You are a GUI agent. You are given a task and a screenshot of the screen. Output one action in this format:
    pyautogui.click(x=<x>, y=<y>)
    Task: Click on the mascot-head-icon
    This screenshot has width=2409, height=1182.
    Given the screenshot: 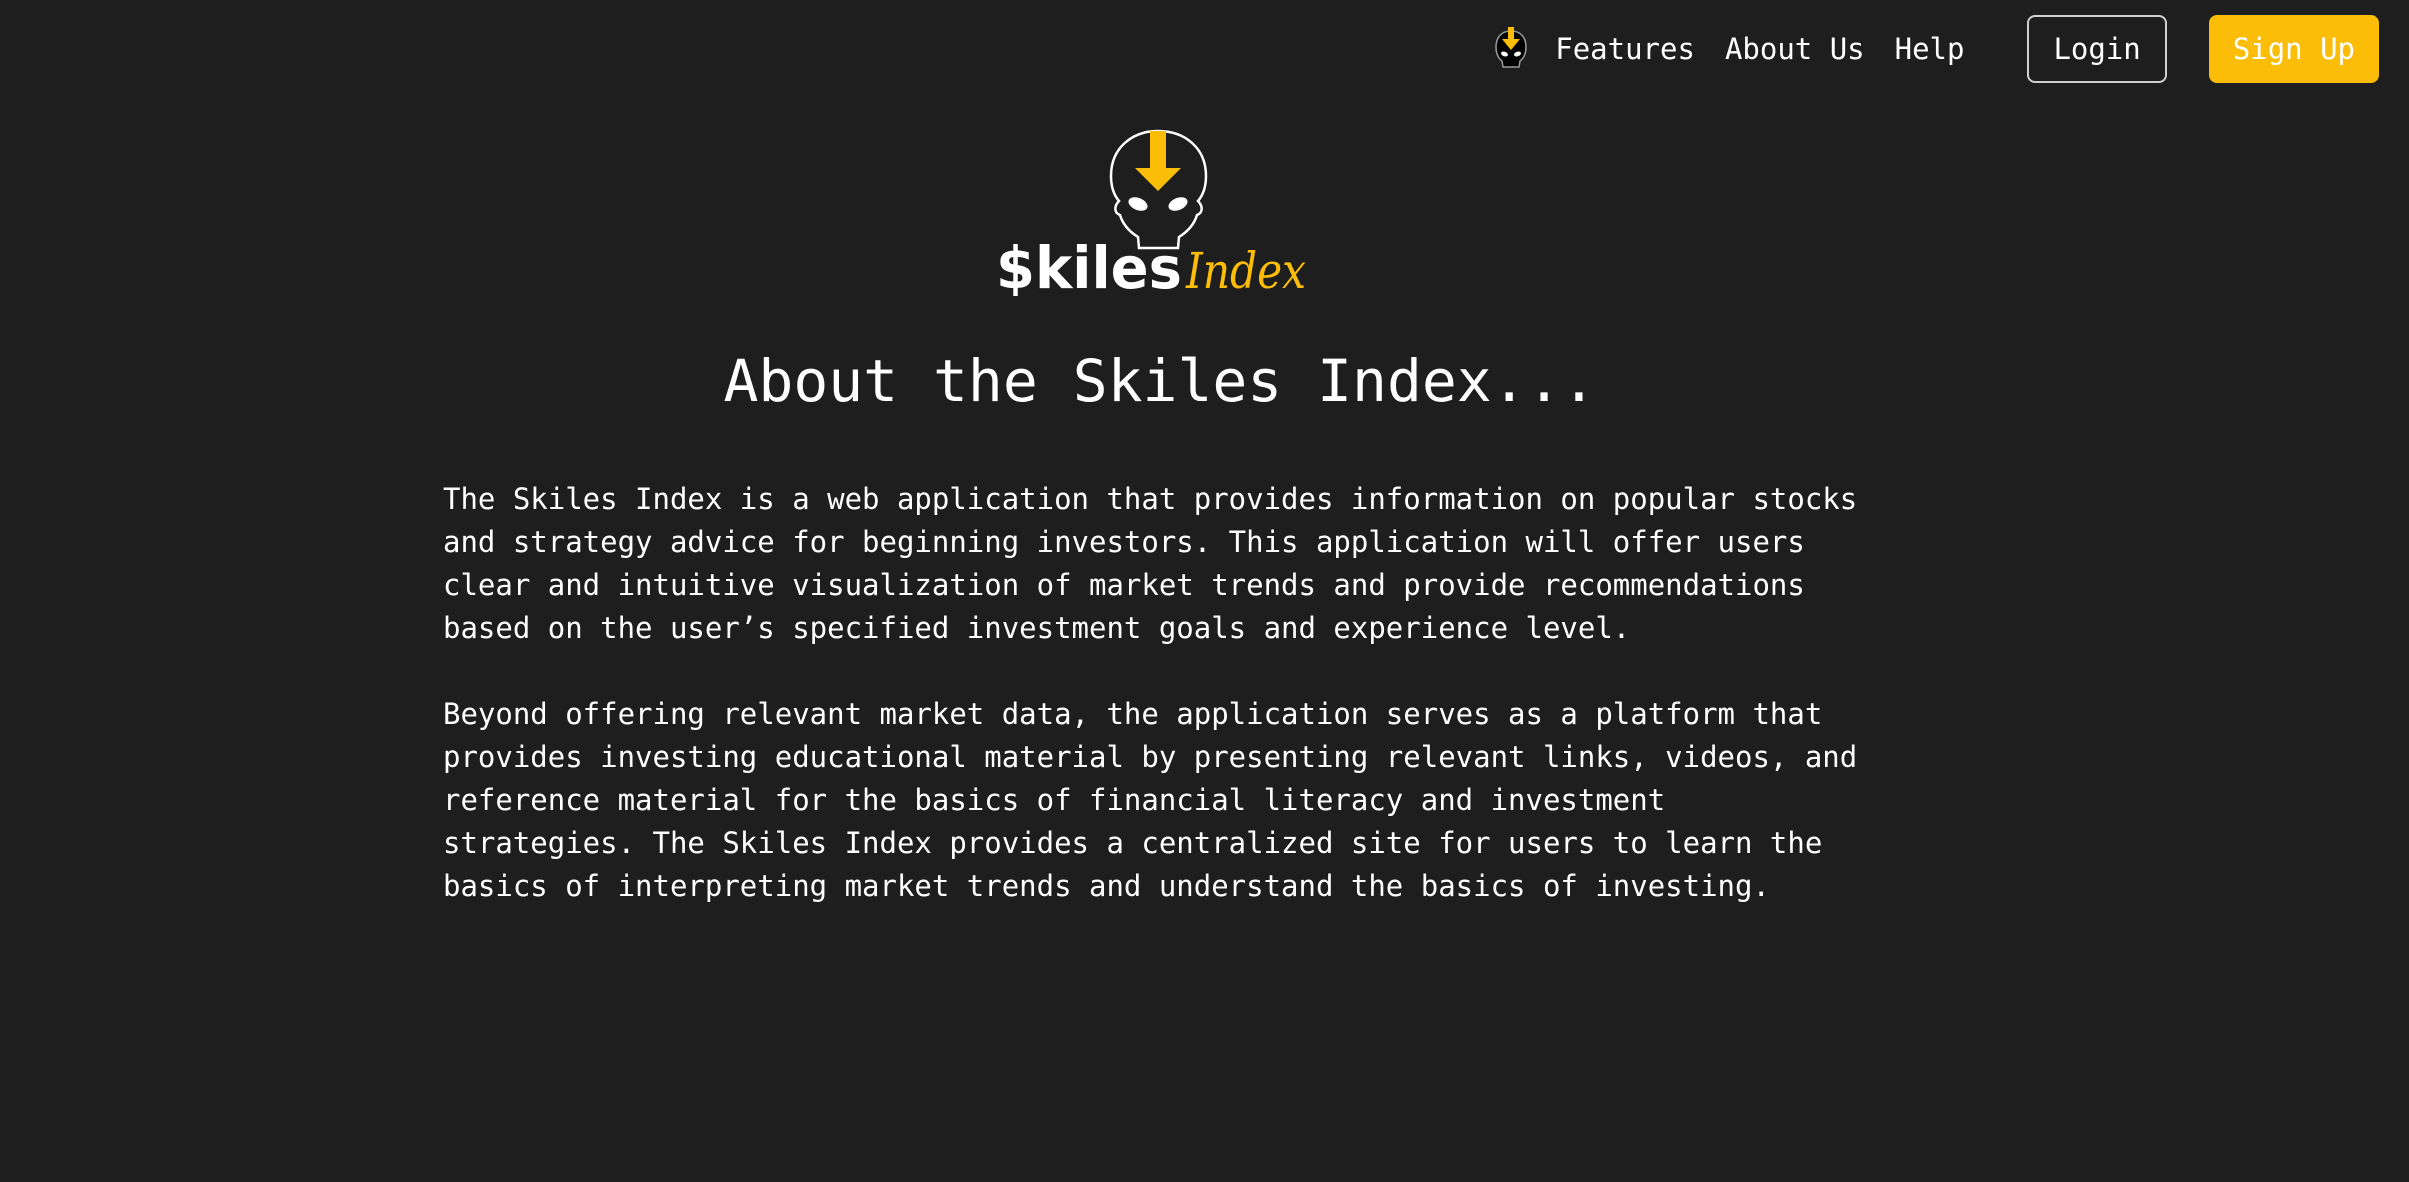 What is the action you would take?
    pyautogui.click(x=1158, y=189)
    